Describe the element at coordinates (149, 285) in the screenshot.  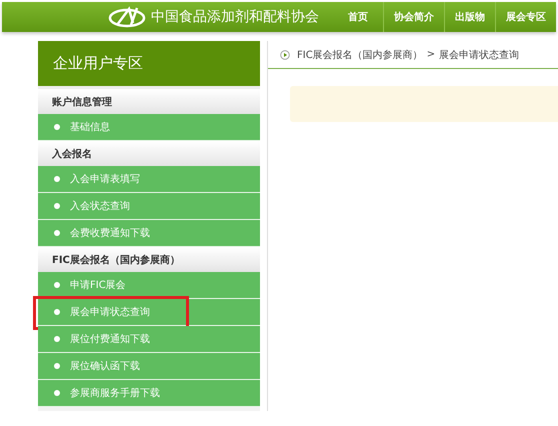
I see `menu-item: 申请FIC展会` at that location.